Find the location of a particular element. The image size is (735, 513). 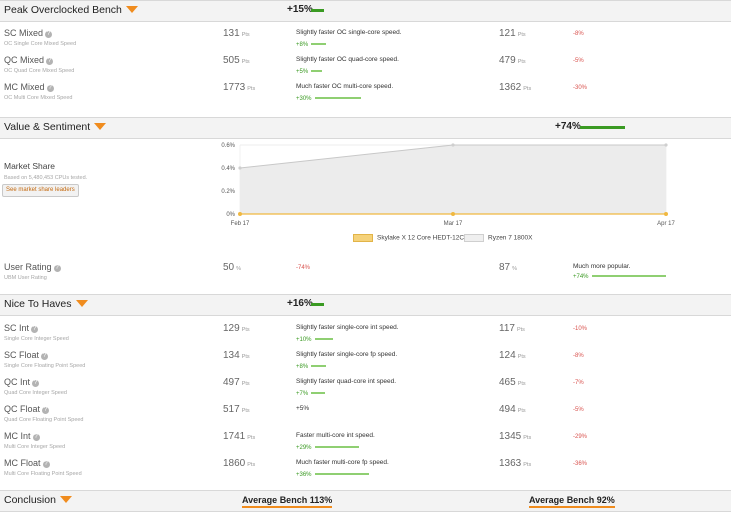

row-sub: UBM User Rating is located at coordinates (25, 278).